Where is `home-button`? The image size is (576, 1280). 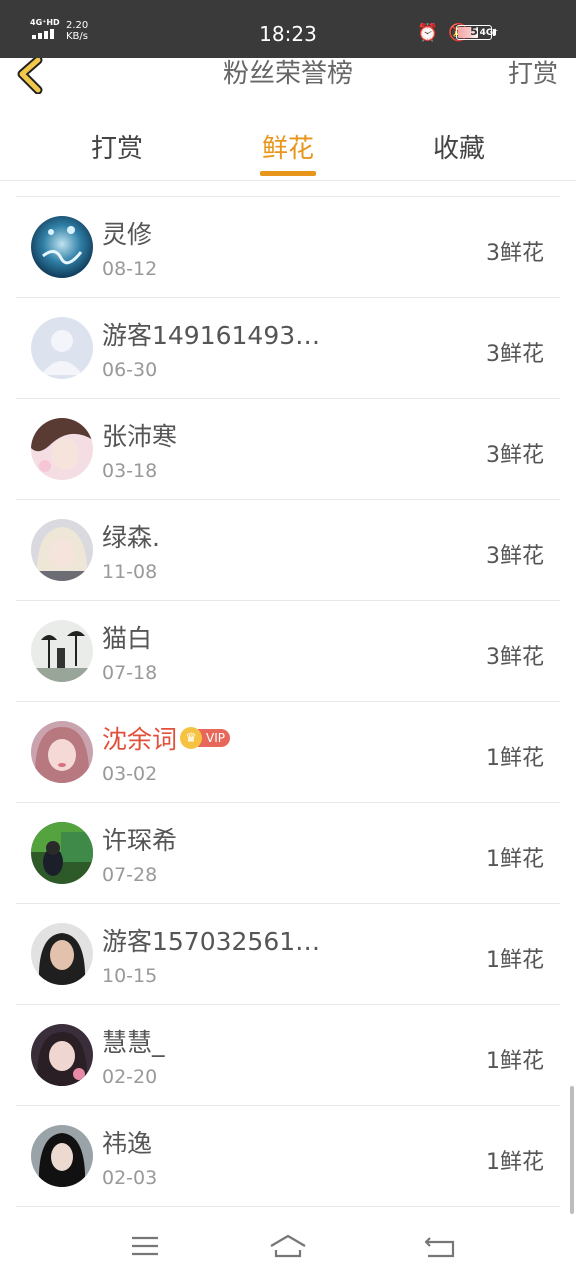 home-button is located at coordinates (288, 1247).